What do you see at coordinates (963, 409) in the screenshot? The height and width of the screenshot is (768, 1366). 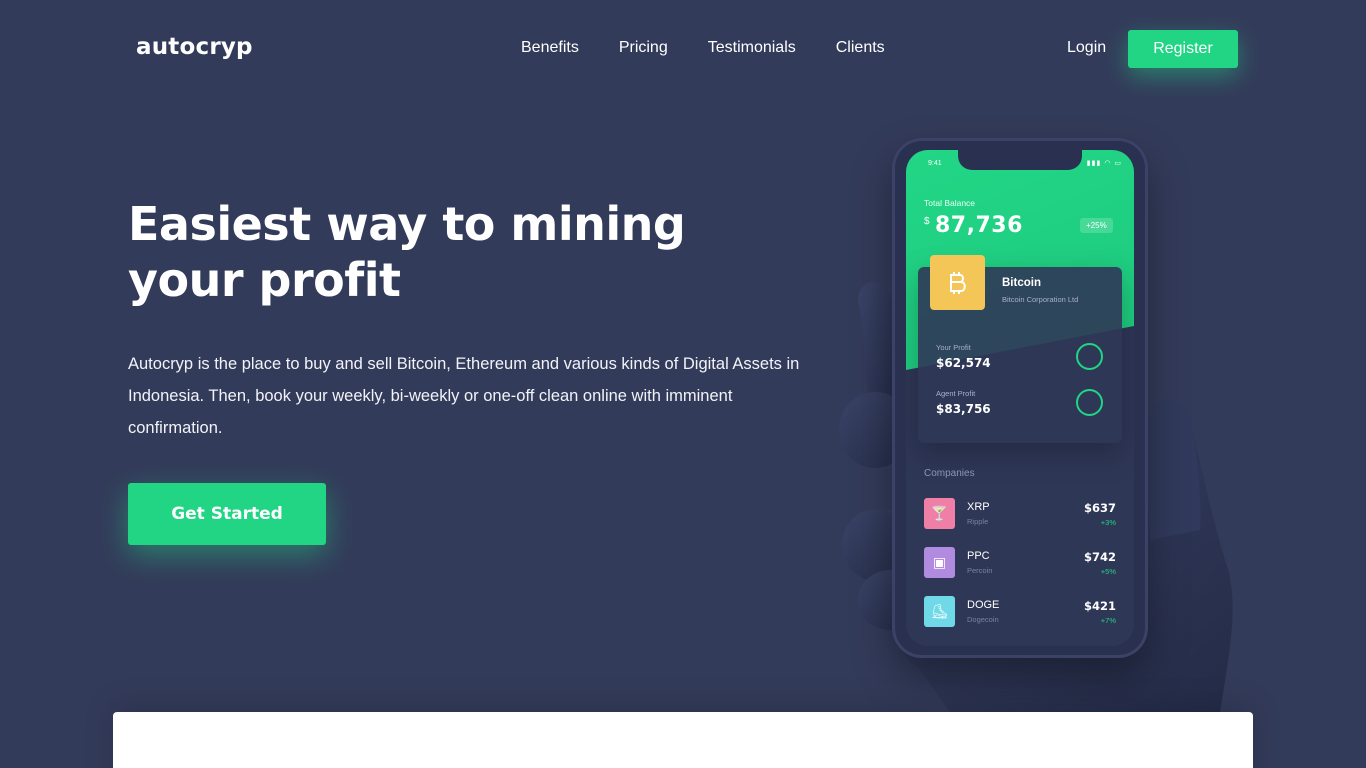 I see `agent-profit-value: $83,756` at bounding box center [963, 409].